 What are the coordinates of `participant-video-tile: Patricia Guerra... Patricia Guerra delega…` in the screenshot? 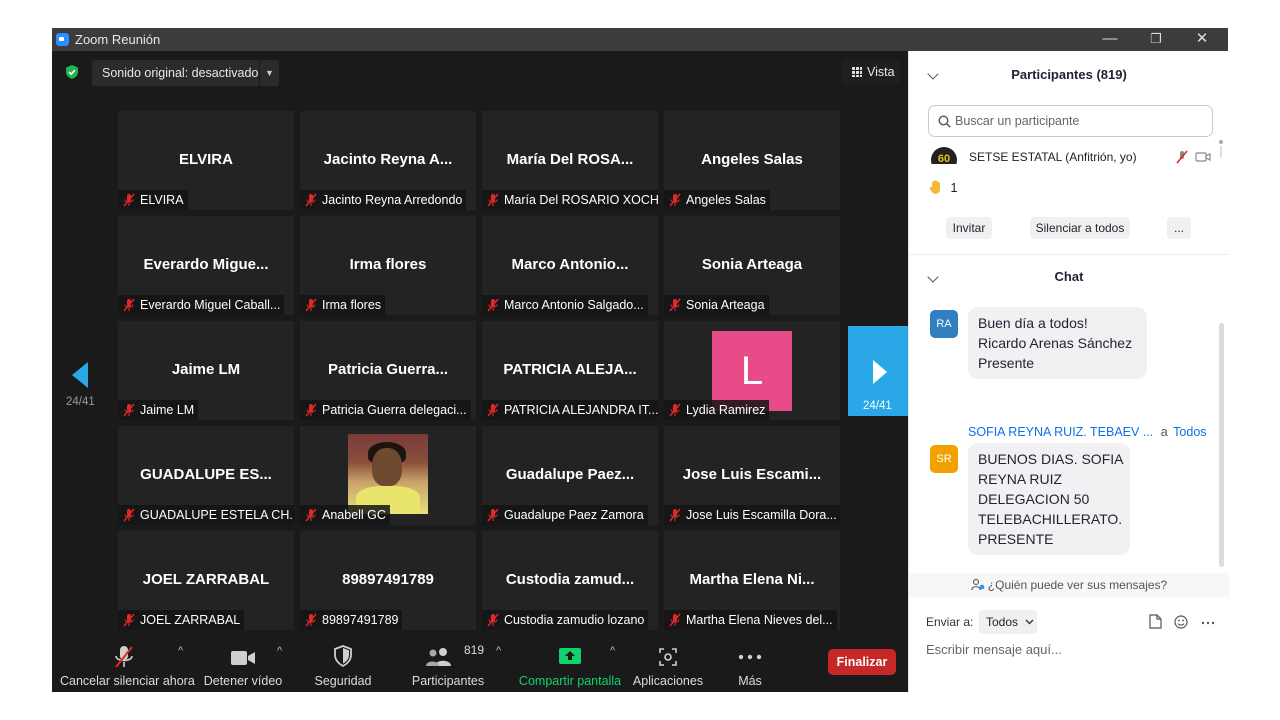 It's located at (388, 370).